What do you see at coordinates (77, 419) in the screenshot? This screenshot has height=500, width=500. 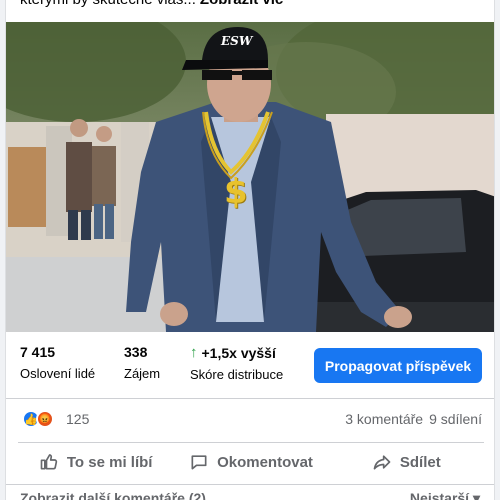 I see `reaction-count: 125` at bounding box center [77, 419].